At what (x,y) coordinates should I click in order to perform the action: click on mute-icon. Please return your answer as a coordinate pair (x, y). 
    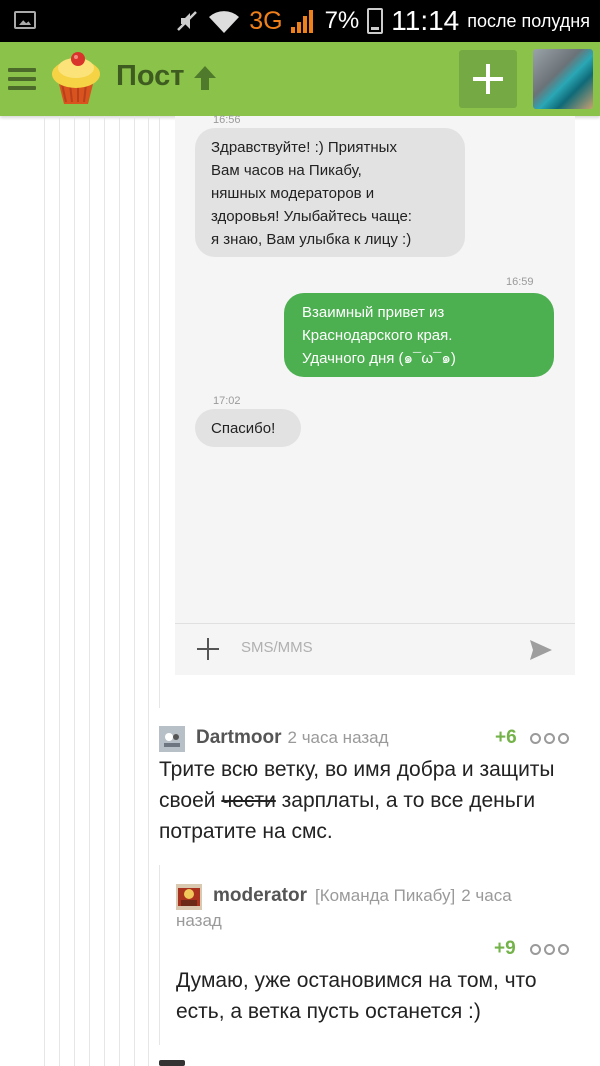
    Looking at the image, I should click on (187, 21).